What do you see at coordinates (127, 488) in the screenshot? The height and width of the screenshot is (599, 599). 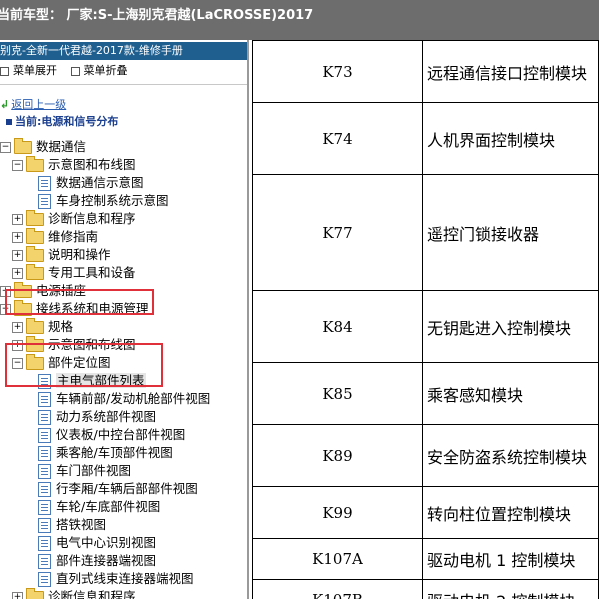 I see `tree-item-label: 行李厢/车辆后部部件视图` at bounding box center [127, 488].